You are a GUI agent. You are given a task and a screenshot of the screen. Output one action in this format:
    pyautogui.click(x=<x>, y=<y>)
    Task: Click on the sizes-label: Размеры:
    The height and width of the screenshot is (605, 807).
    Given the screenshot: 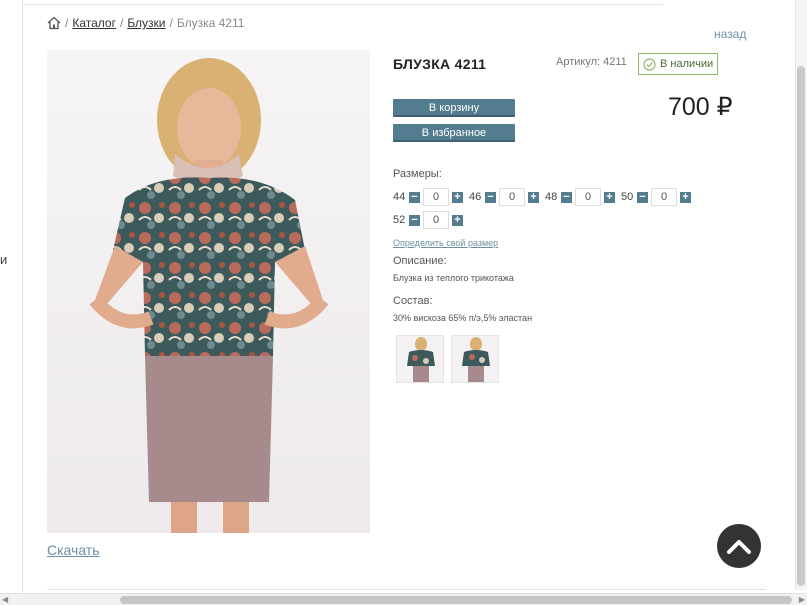 What is the action you would take?
    pyautogui.click(x=417, y=174)
    